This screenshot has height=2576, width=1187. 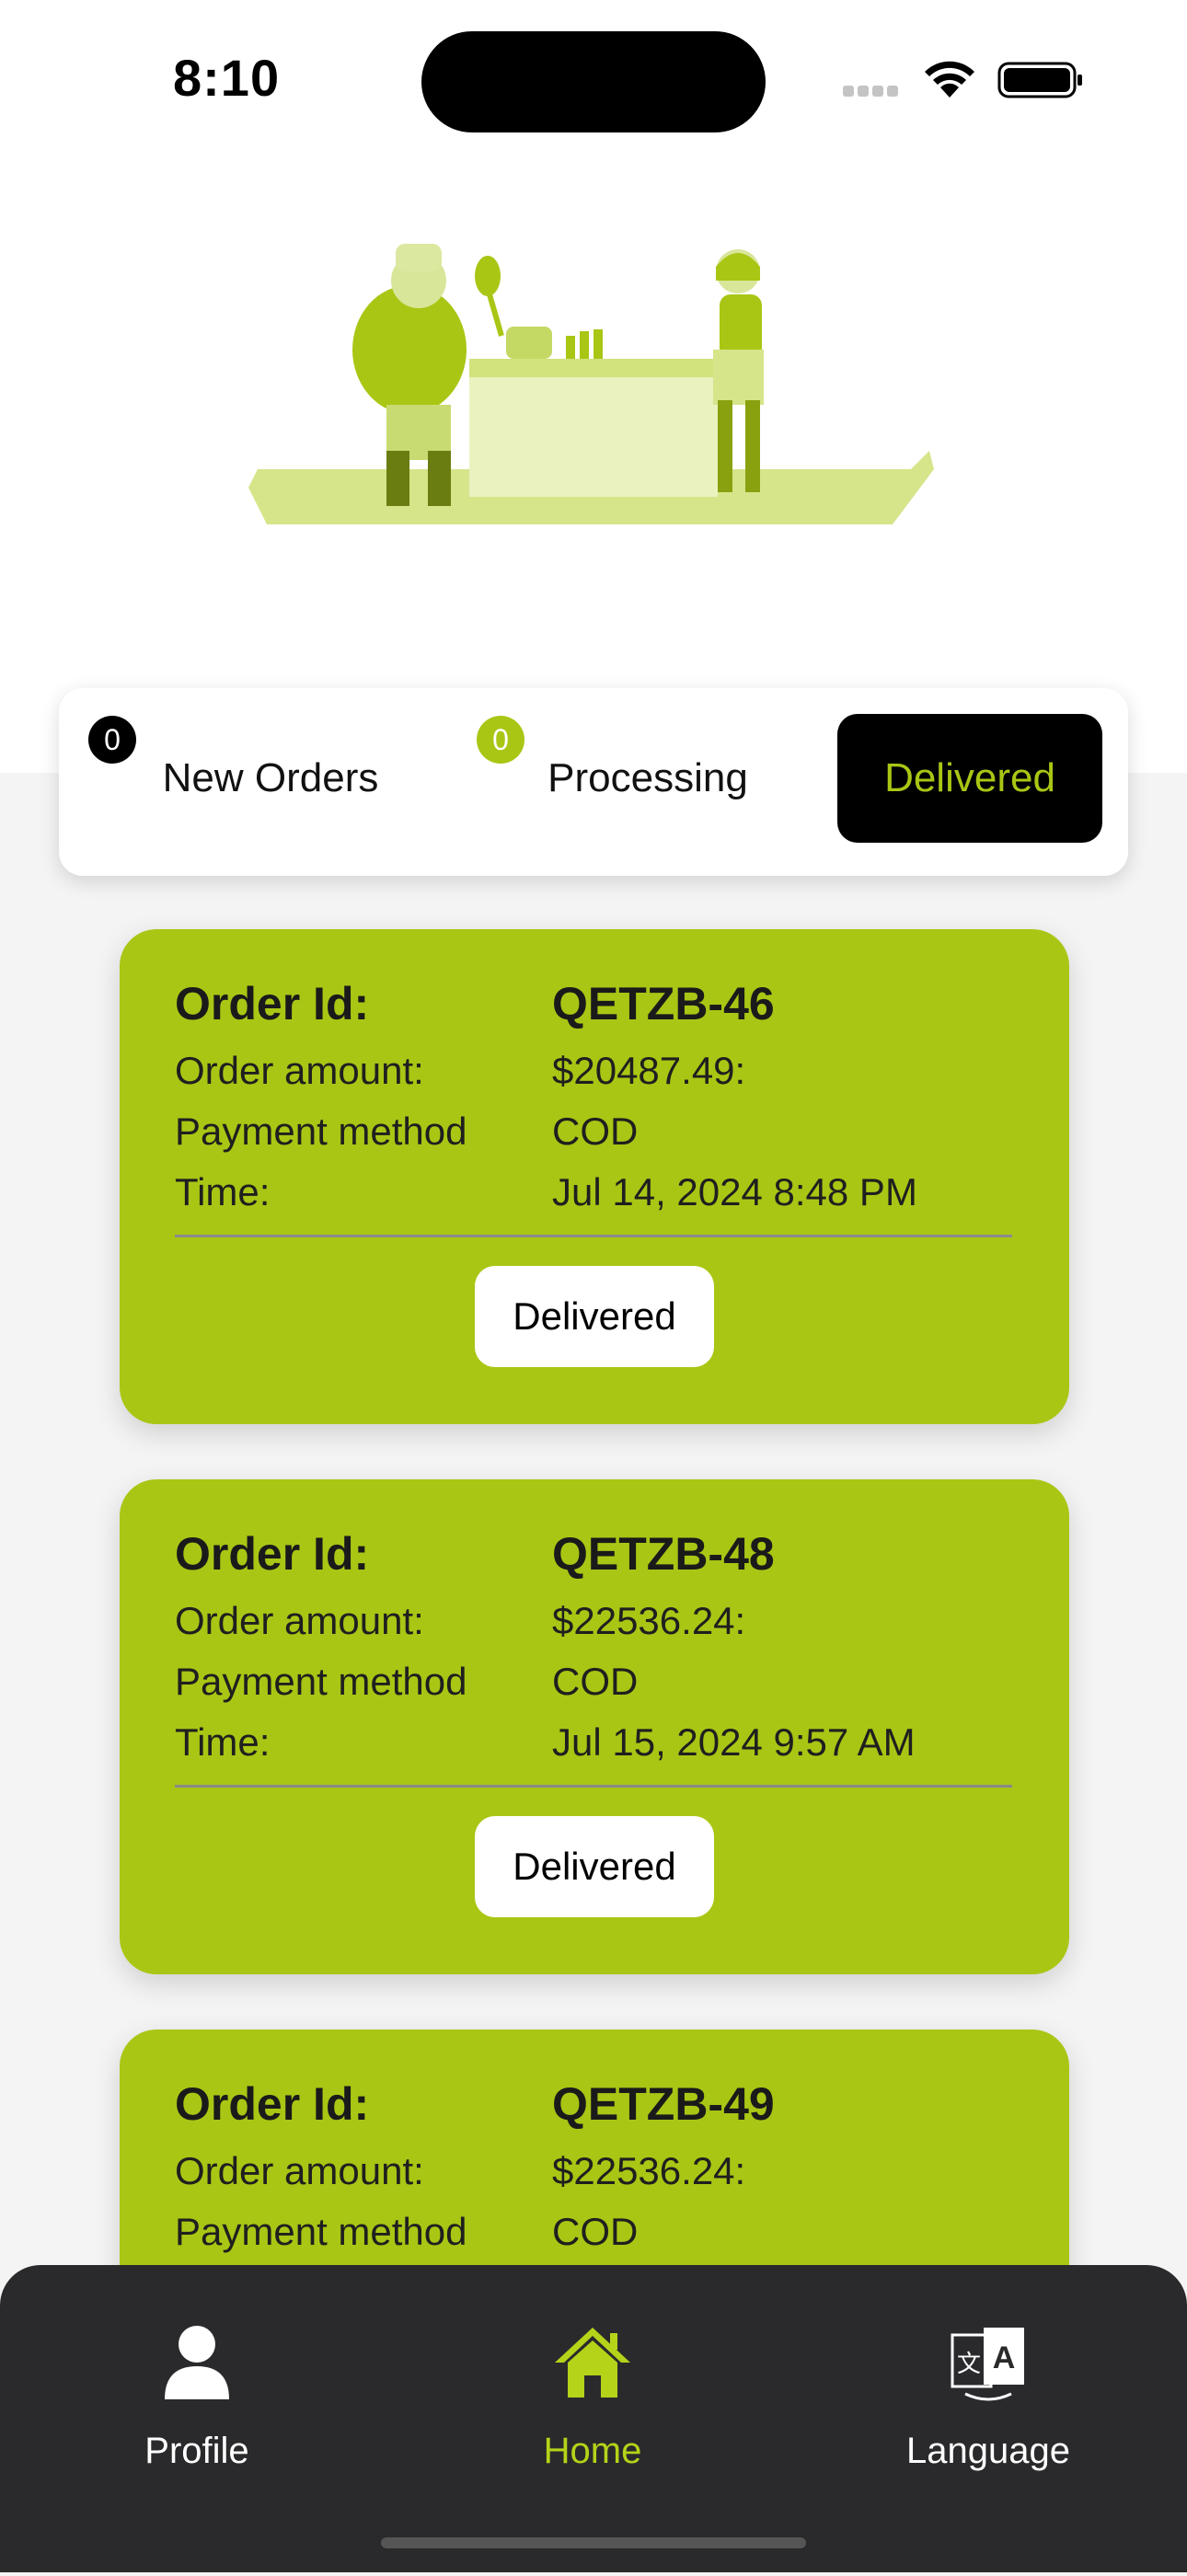 I want to click on wifi-icon, so click(x=949, y=79).